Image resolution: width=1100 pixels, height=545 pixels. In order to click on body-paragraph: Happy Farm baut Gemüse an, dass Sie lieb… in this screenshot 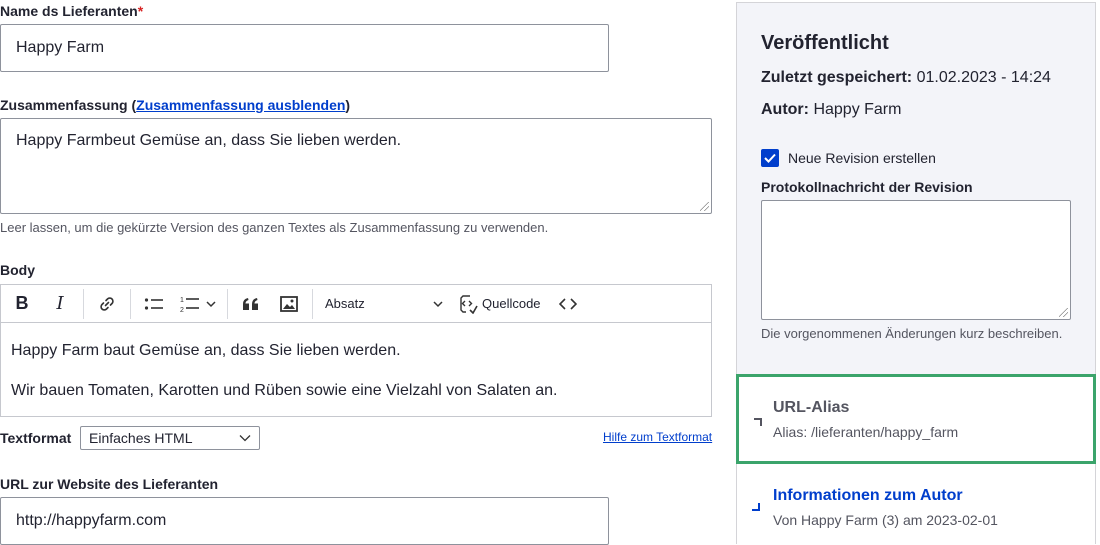, I will do `click(206, 350)`.